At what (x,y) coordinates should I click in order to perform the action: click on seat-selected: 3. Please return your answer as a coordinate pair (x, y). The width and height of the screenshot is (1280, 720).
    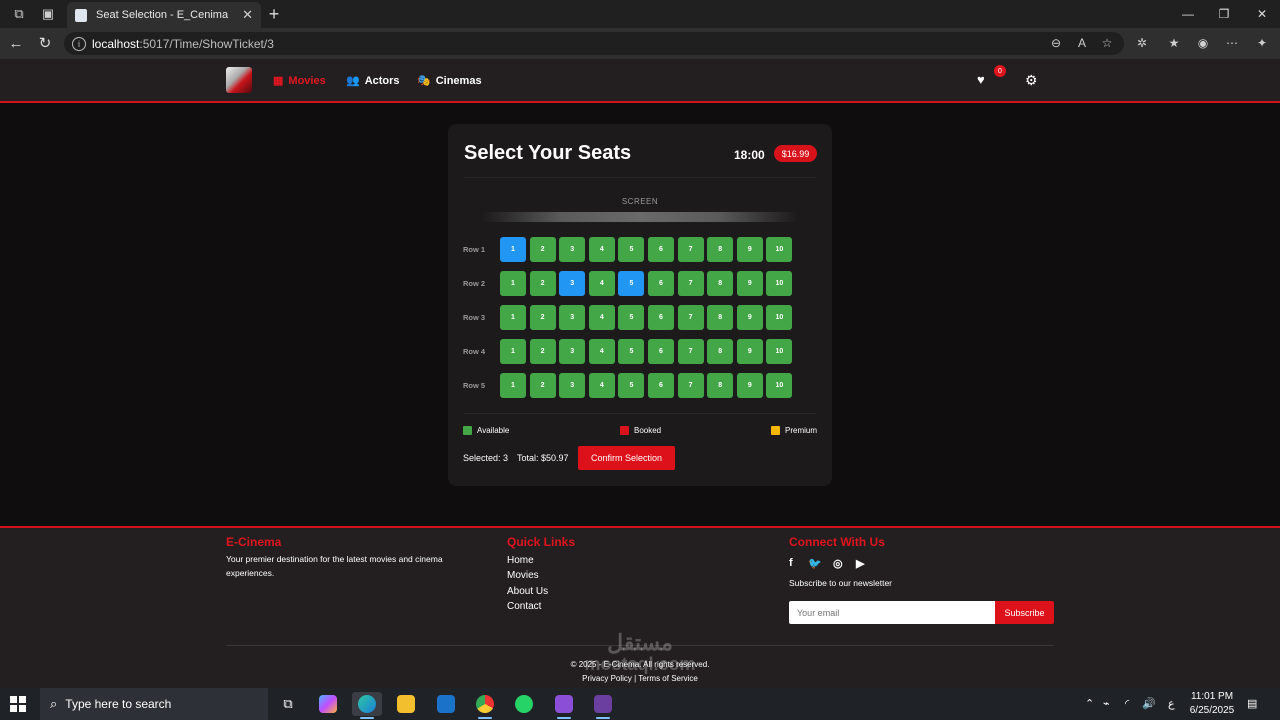
    Looking at the image, I should click on (572, 283).